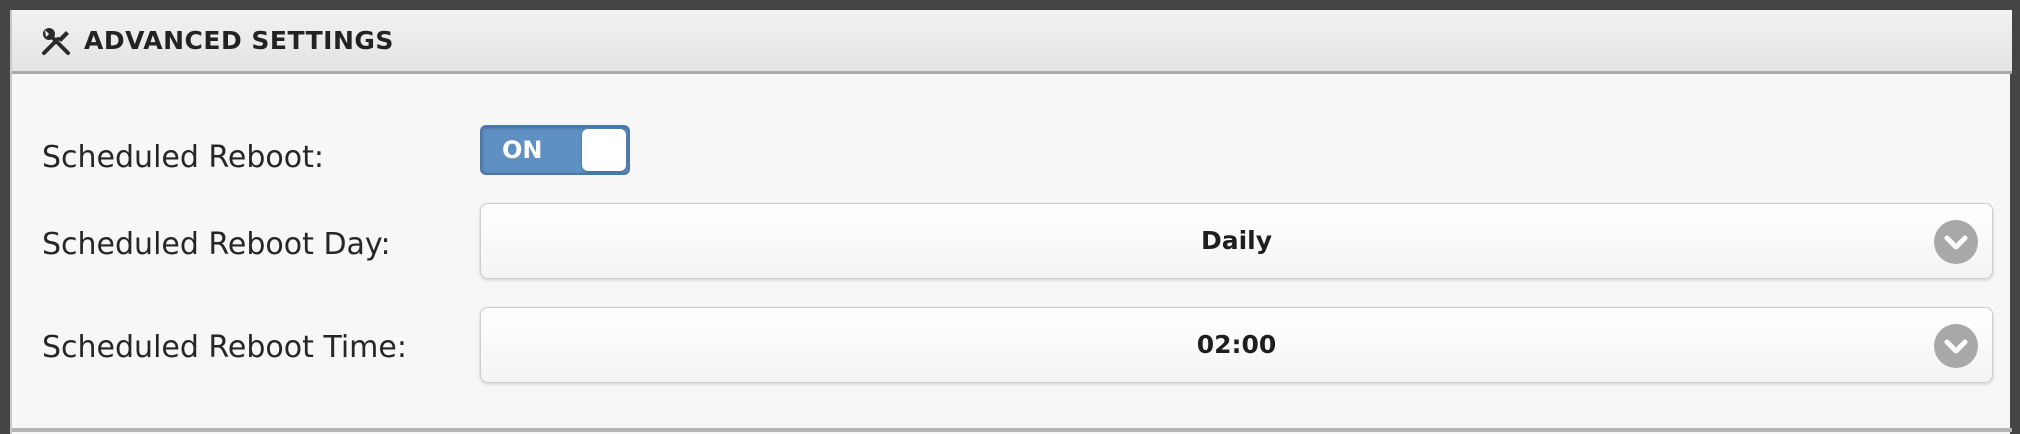  I want to click on panel-header: ADVANCED SETTINGS, so click(1012, 42).